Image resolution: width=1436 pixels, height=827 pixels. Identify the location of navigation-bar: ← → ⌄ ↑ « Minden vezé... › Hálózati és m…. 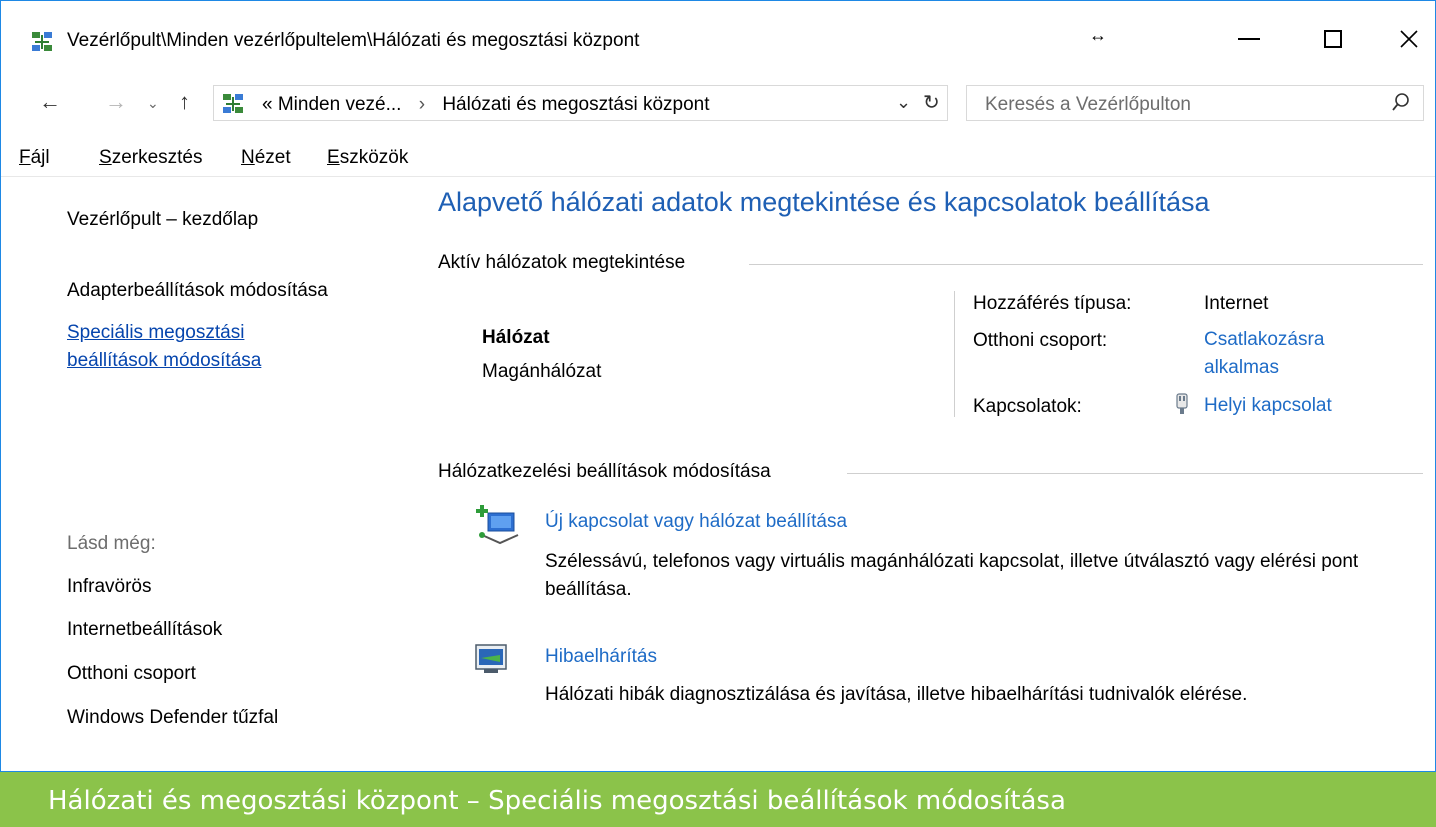
(718, 103).